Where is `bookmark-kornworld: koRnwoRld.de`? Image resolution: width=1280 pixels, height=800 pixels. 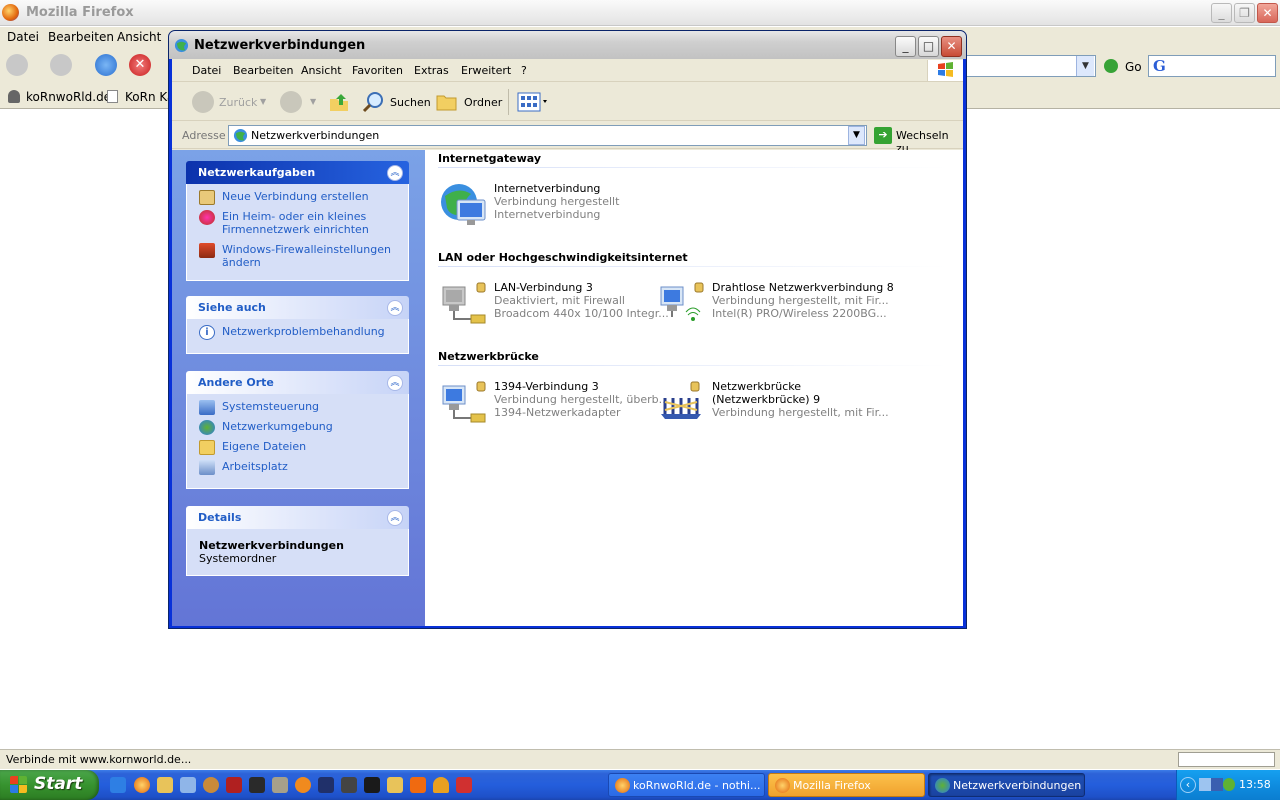 bookmark-kornworld: koRnwoRld.de is located at coordinates (68, 97).